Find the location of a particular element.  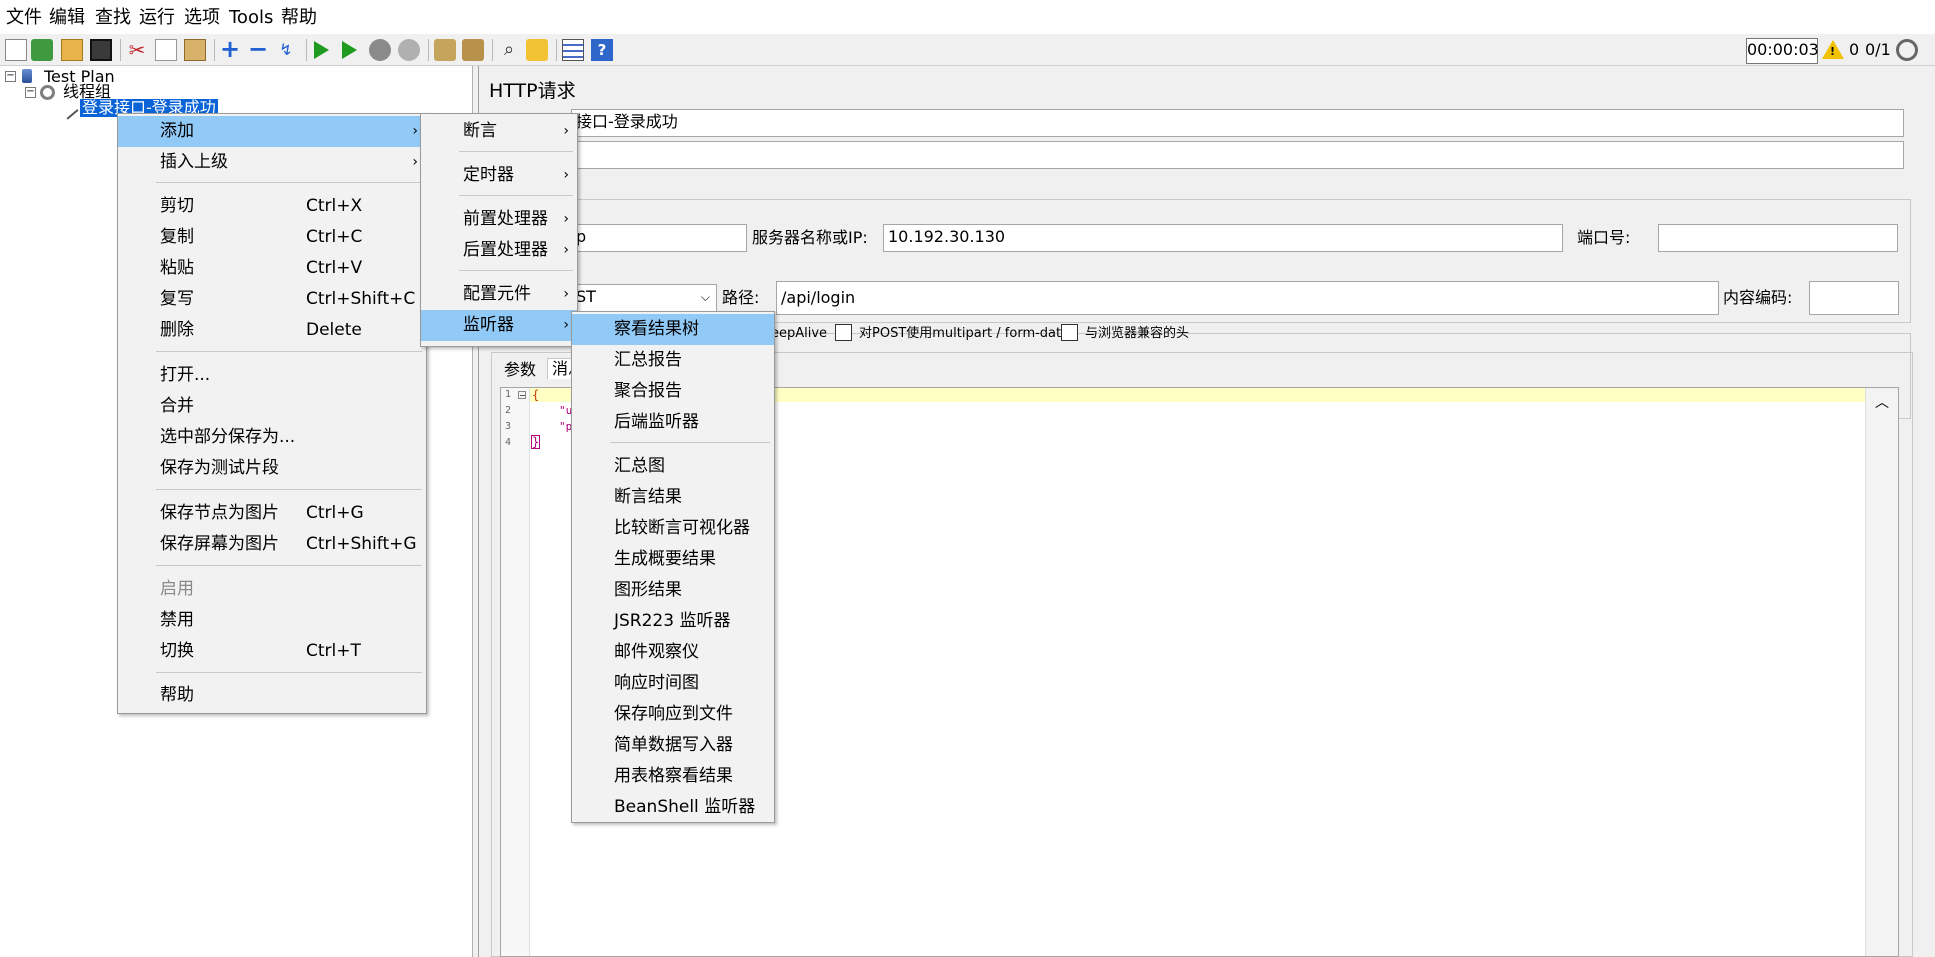

shutdown-icon is located at coordinates (409, 50).